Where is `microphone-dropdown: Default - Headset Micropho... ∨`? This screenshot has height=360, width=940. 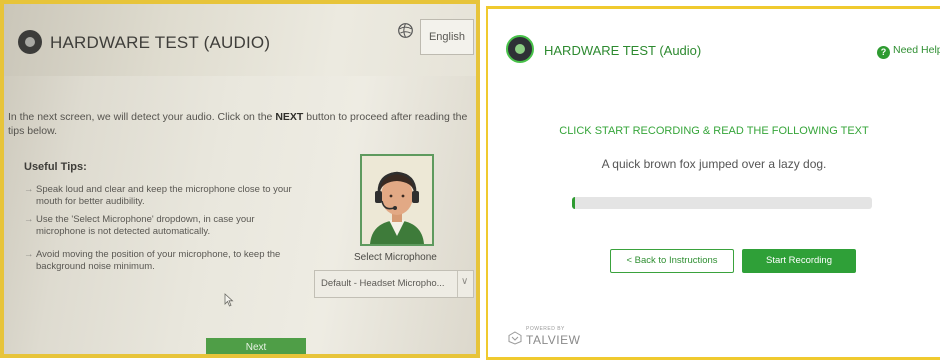 microphone-dropdown: Default - Headset Micropho... ∨ is located at coordinates (394, 284).